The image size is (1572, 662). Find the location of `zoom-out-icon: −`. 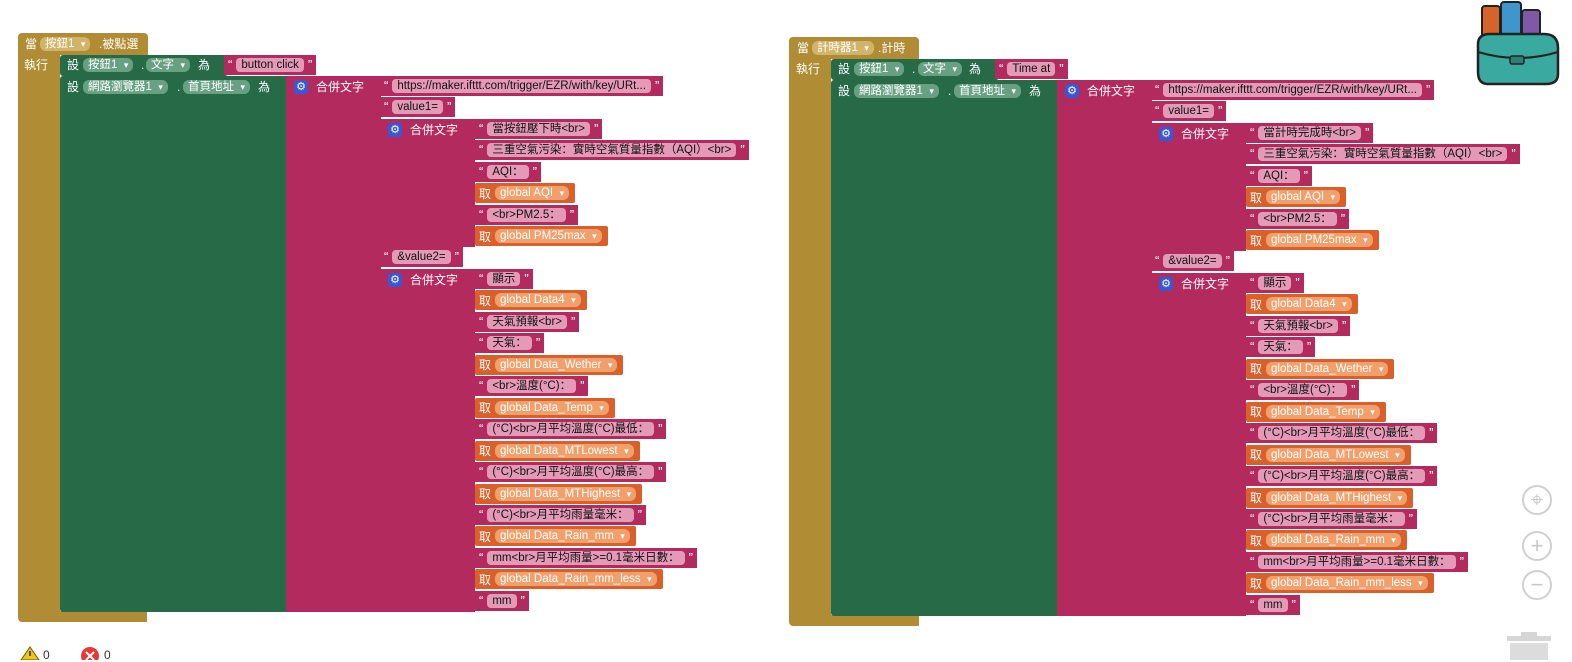

zoom-out-icon: − is located at coordinates (1537, 585).